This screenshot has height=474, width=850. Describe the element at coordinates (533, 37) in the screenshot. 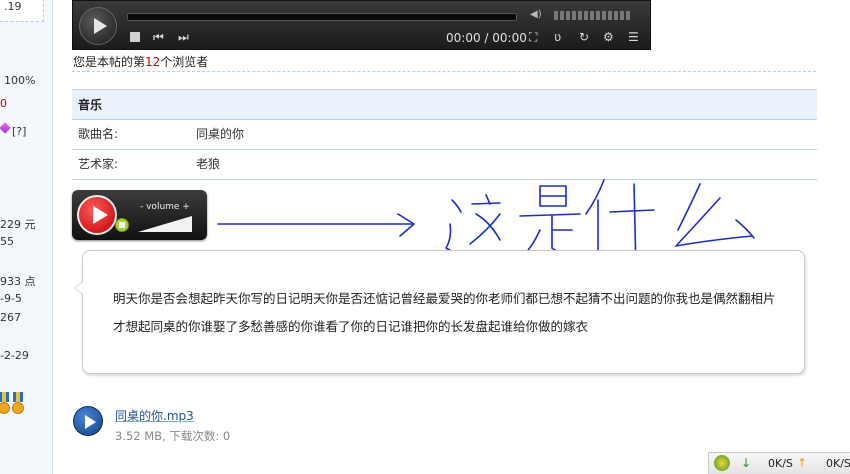

I see `fullscreen-icon: ⛶` at that location.